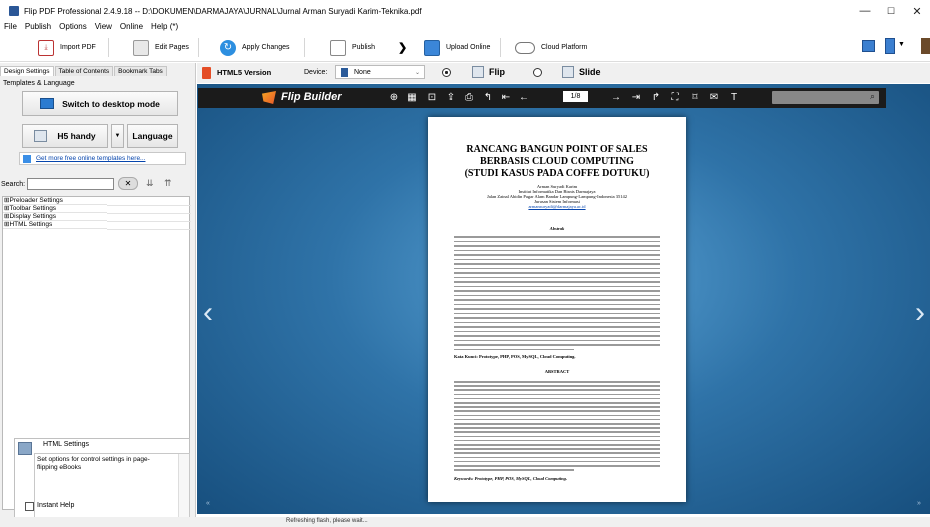 The height and width of the screenshot is (527, 930). What do you see at coordinates (100, 103) in the screenshot?
I see `switch-mode-button: Switch to desktop mode` at bounding box center [100, 103].